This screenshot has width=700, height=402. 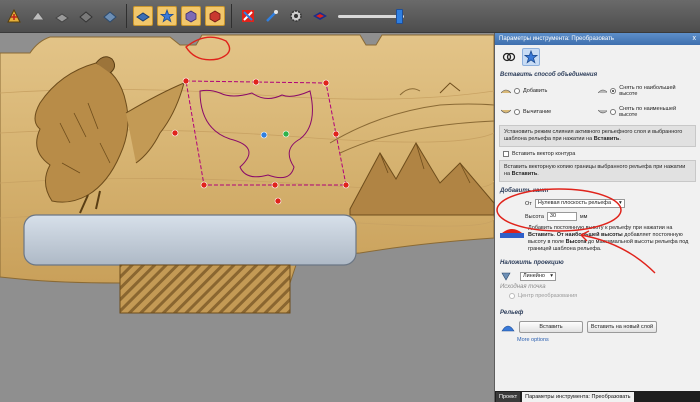 What do you see at coordinates (110, 16) in the screenshot?
I see `top-view-icon` at bounding box center [110, 16].